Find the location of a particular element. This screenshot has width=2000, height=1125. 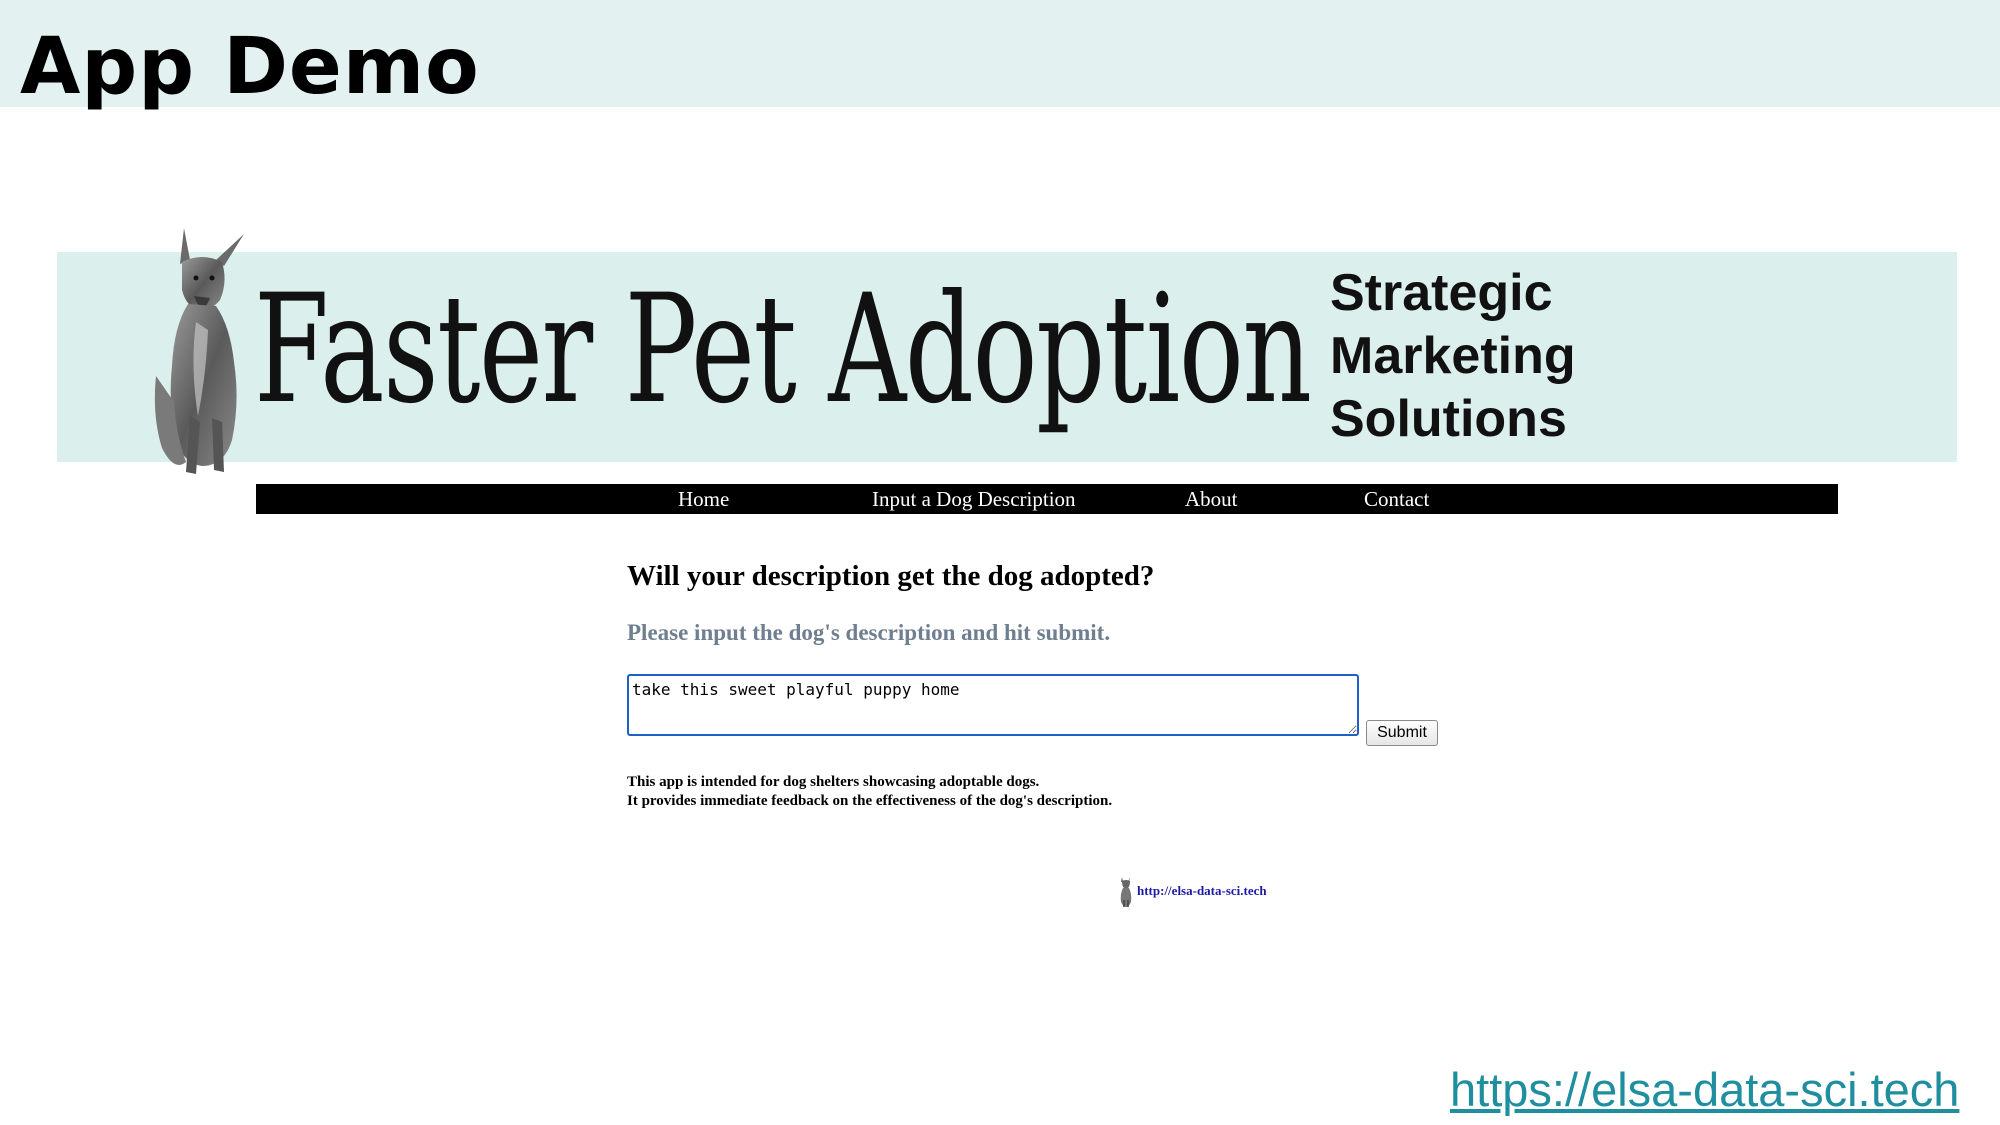

nav-item-input-description: Input a Dog Description is located at coordinates (974, 499).